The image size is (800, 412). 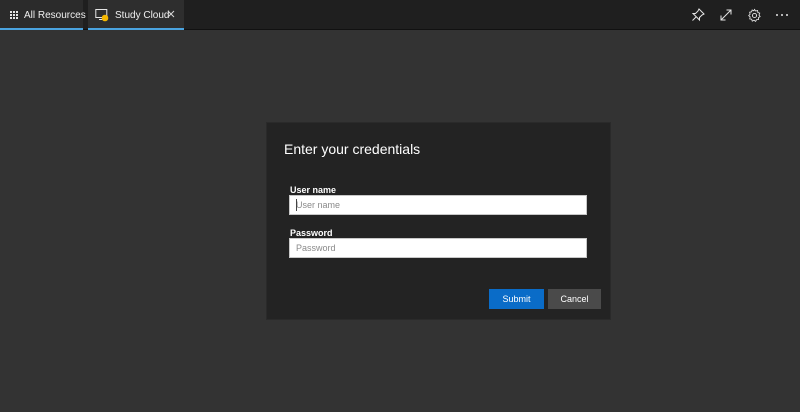 I want to click on close-icon, so click(x=171, y=14).